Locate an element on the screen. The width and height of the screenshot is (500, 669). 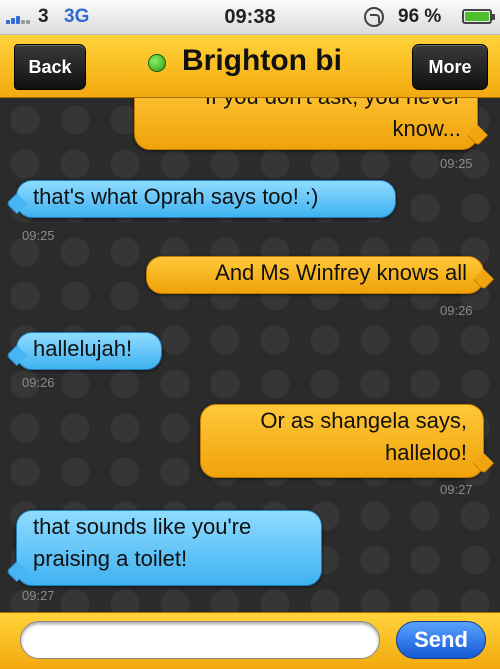
message-bubble-received: hallelujah! is located at coordinates (89, 351).